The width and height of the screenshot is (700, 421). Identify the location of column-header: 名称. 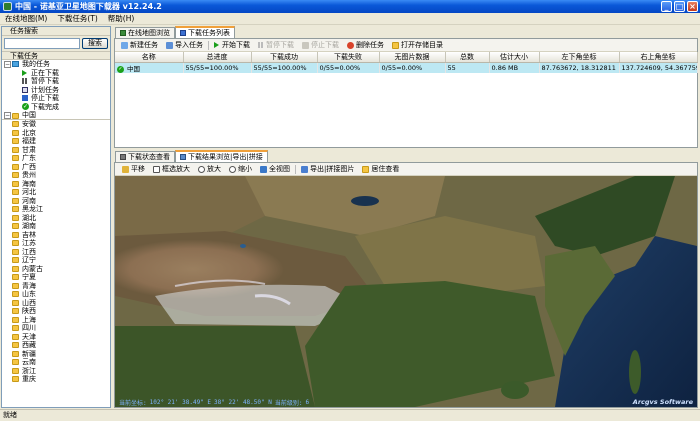
(149, 57).